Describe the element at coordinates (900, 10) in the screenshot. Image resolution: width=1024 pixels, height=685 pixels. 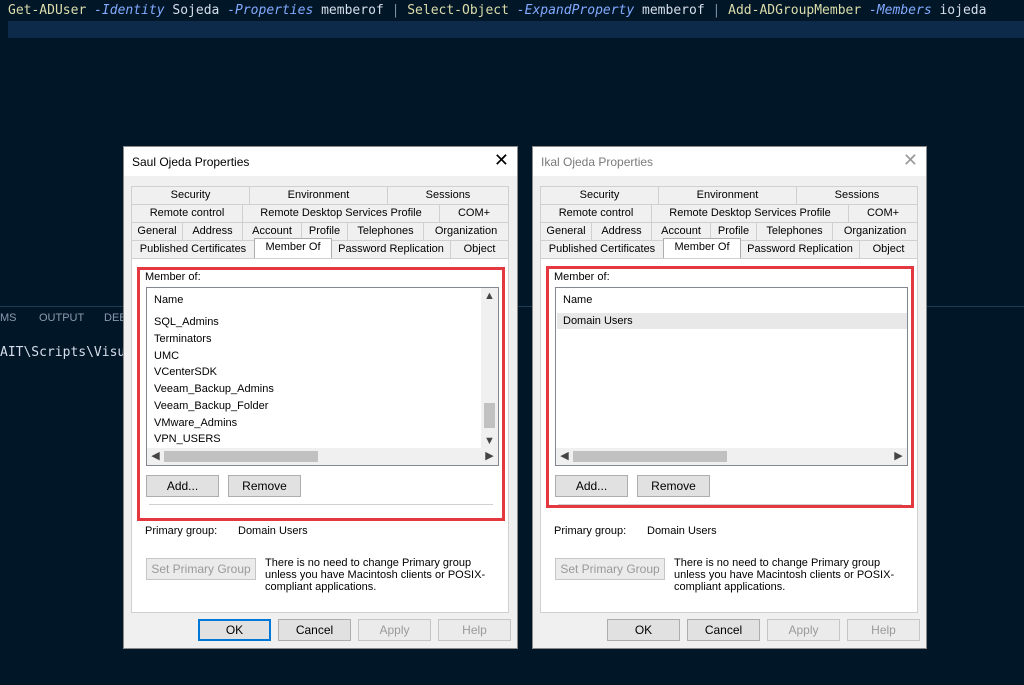
I see `param-members: -Members` at that location.